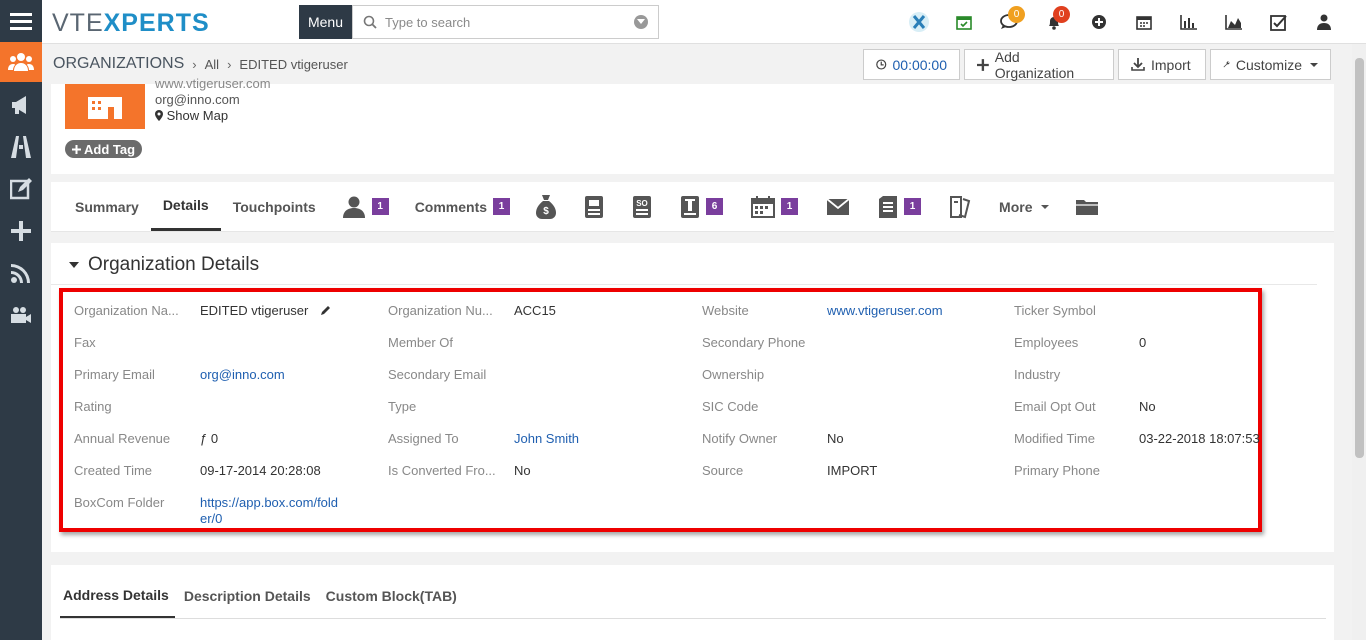 This screenshot has width=1366, height=640. I want to click on tab-summary: Summary, so click(107, 206).